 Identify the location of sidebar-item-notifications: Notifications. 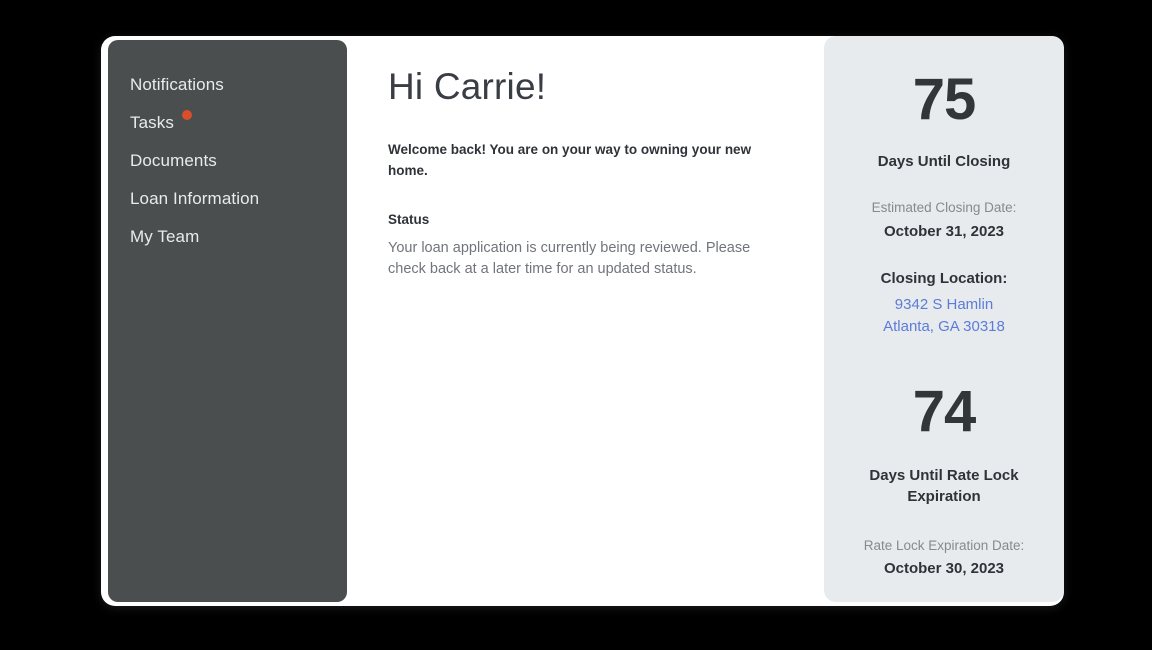
(227, 84).